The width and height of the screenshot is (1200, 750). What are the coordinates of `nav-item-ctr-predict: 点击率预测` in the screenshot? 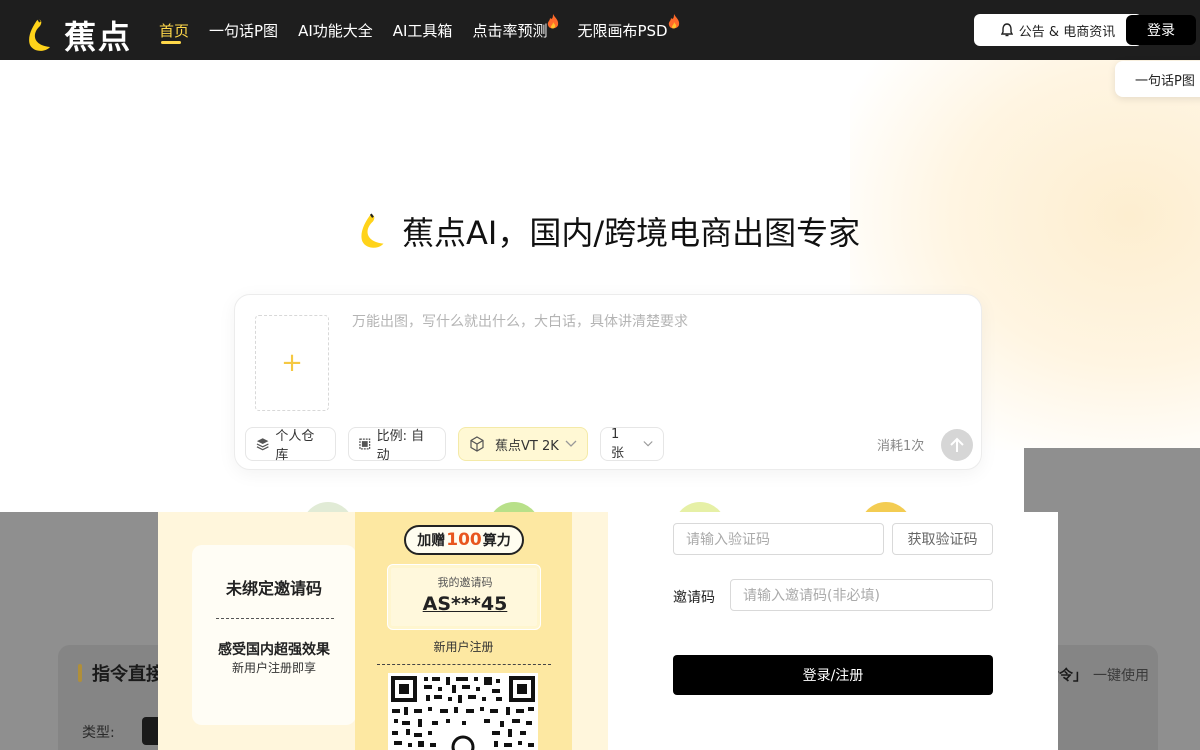 It's located at (515, 30).